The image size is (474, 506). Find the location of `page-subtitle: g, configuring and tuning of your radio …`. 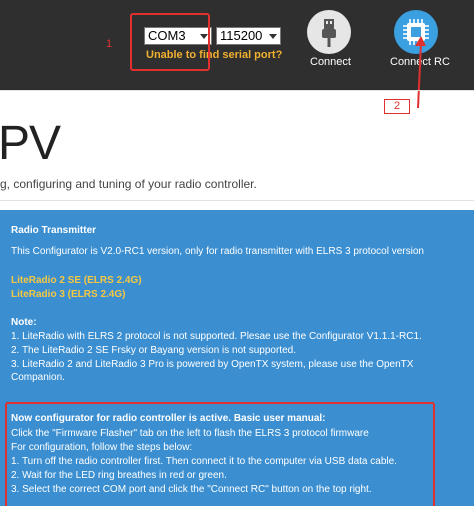

page-subtitle: g, configuring and tuning of your radio … is located at coordinates (128, 184).